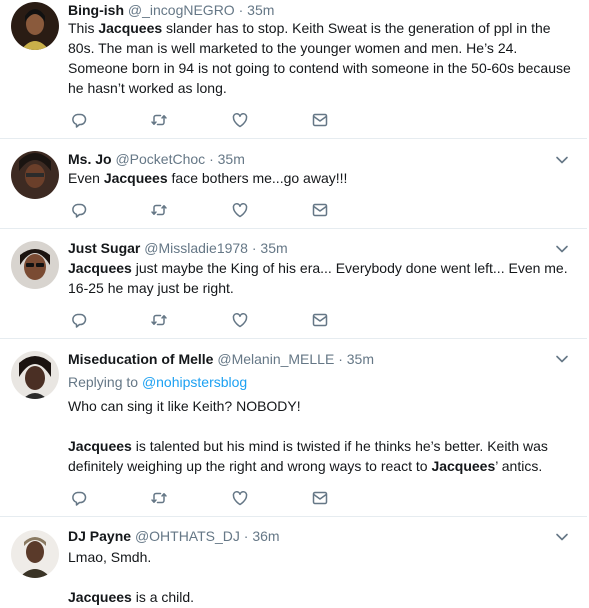  I want to click on display-name: Just Sugar, so click(104, 248).